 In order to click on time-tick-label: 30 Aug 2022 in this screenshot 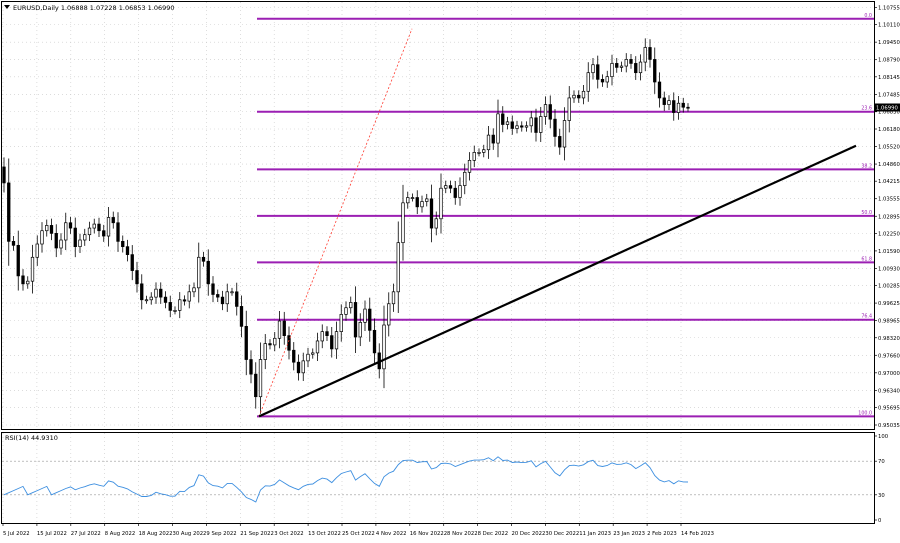, I will do `click(190, 534)`.